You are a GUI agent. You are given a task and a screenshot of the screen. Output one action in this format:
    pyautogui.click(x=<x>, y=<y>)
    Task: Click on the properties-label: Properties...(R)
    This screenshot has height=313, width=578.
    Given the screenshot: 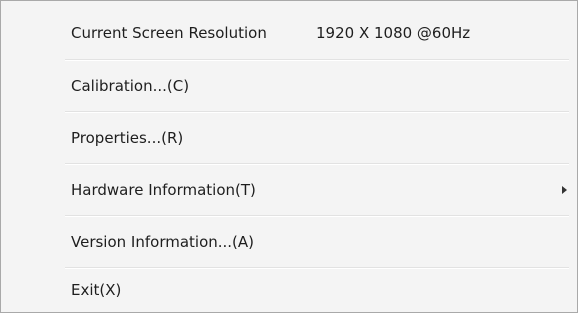 What is the action you would take?
    pyautogui.click(x=127, y=138)
    